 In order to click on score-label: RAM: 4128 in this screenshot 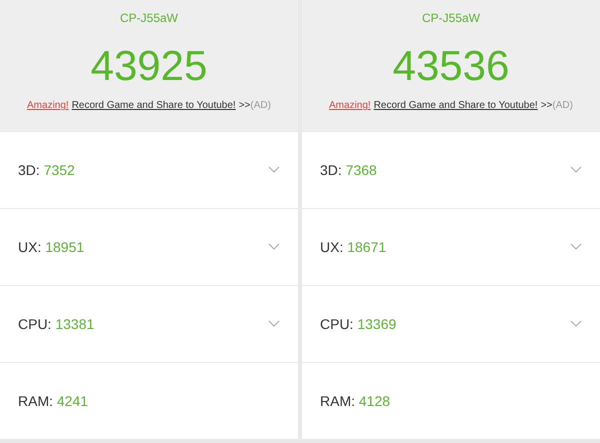, I will do `click(355, 401)`.